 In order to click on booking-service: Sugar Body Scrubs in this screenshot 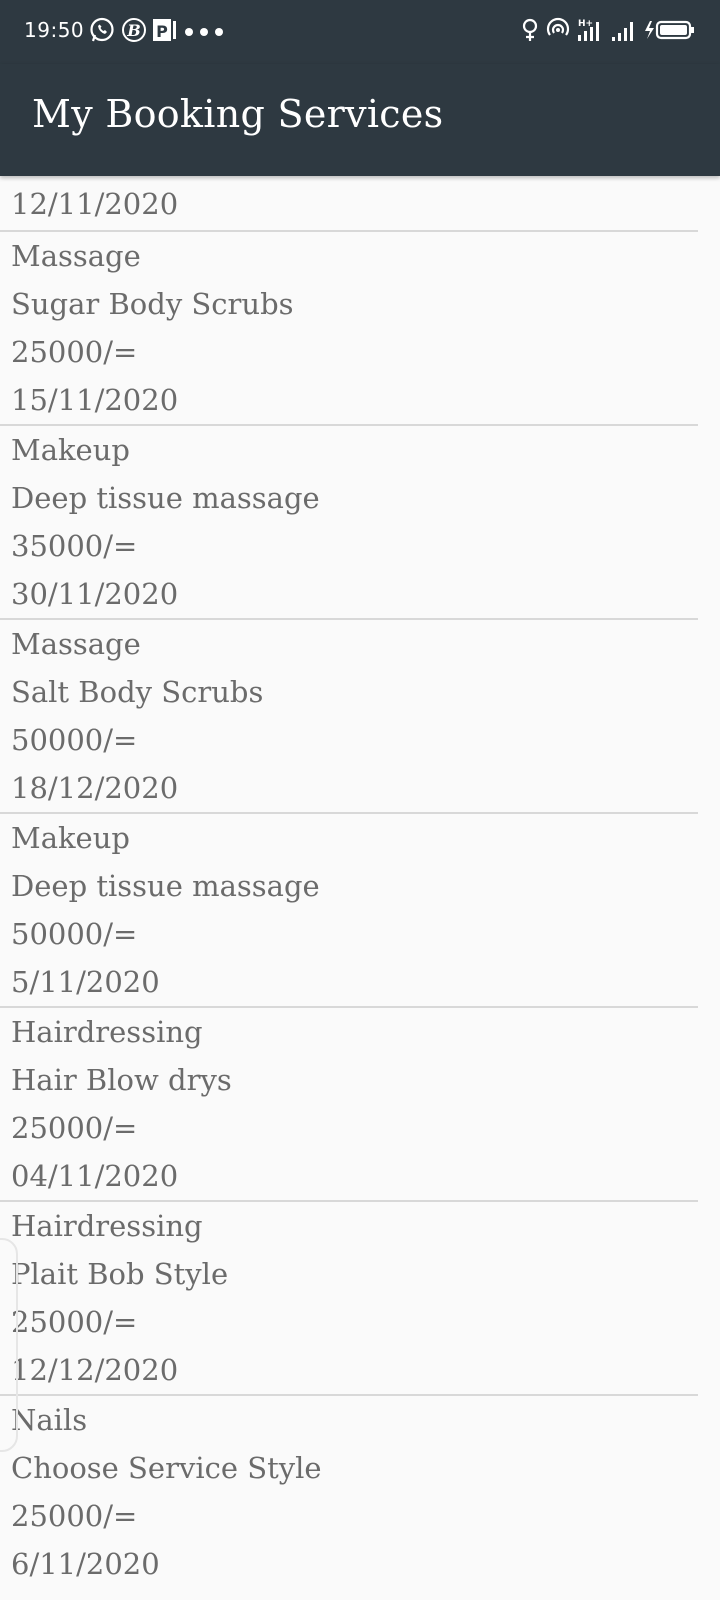, I will do `click(152, 304)`.